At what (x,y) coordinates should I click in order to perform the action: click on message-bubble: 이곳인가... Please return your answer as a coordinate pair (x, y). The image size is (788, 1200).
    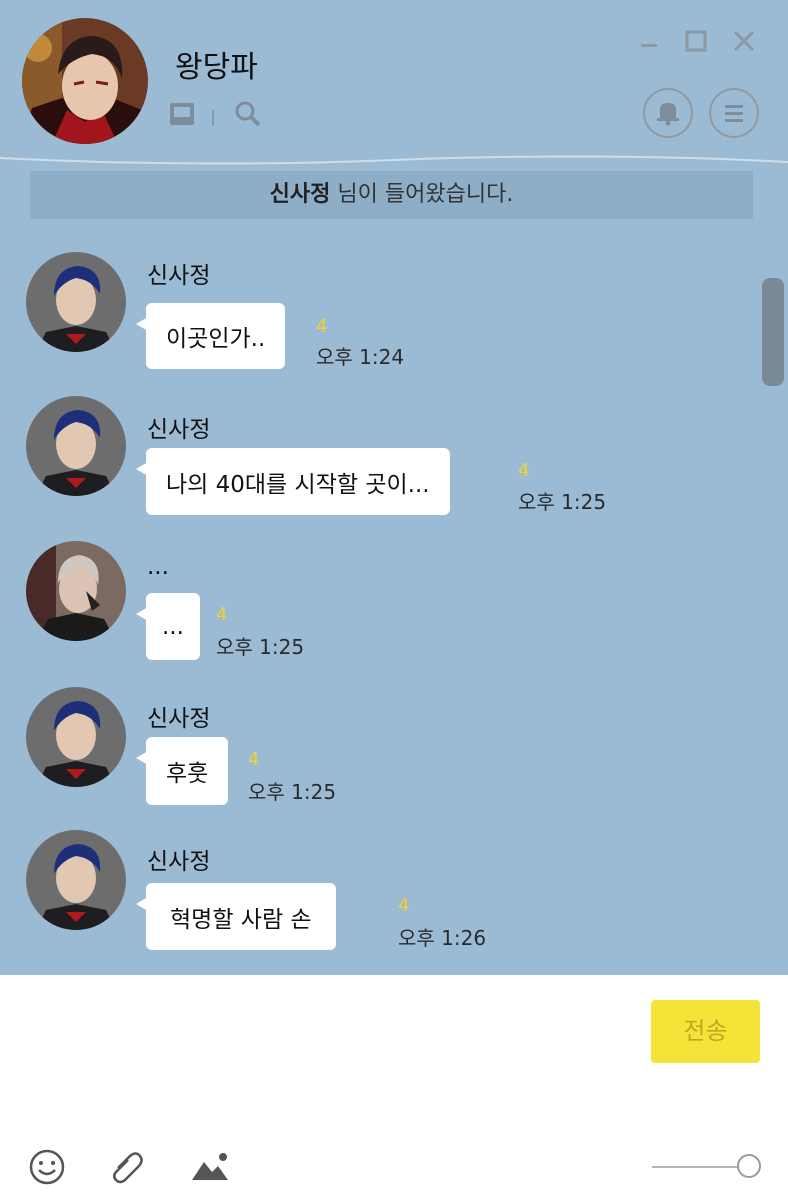
    Looking at the image, I should click on (210, 336).